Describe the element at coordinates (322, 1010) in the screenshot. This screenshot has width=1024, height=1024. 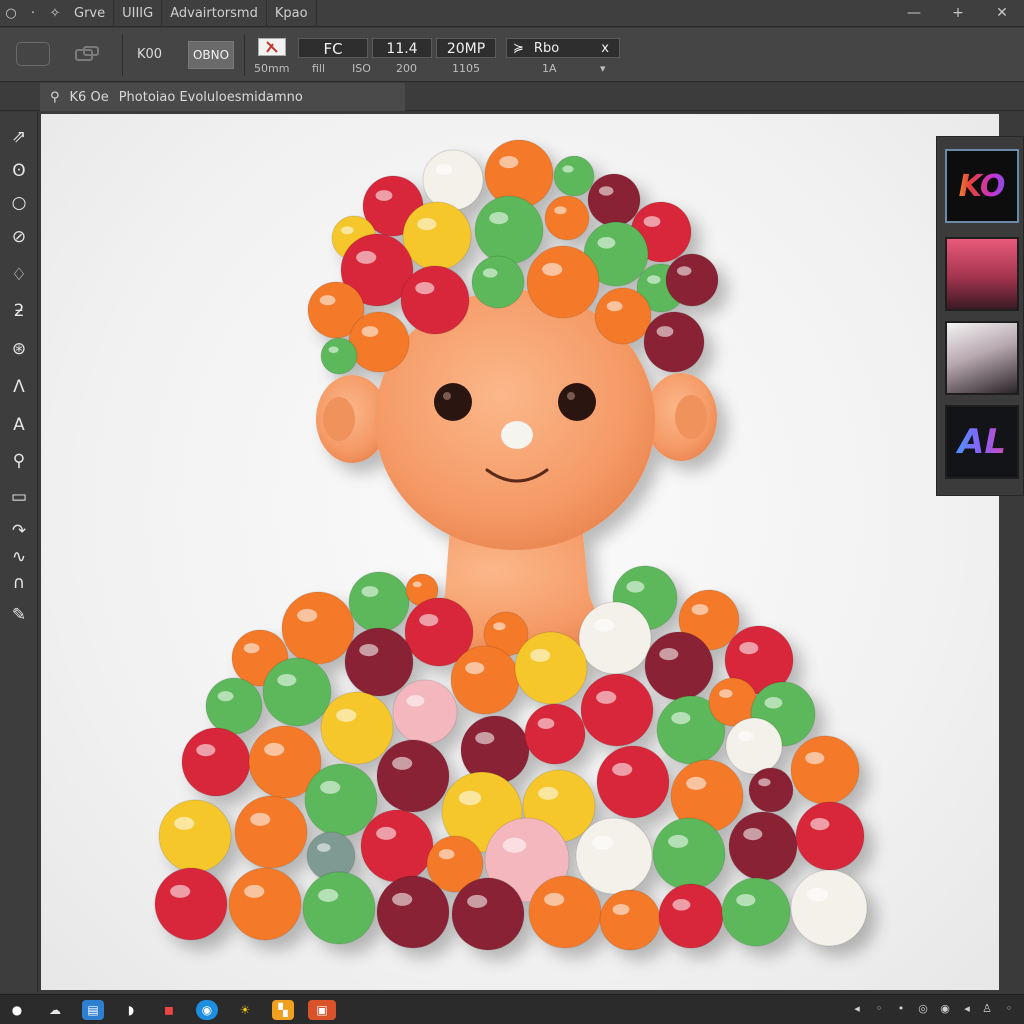
I see `photo-editor-icon: ▣` at that location.